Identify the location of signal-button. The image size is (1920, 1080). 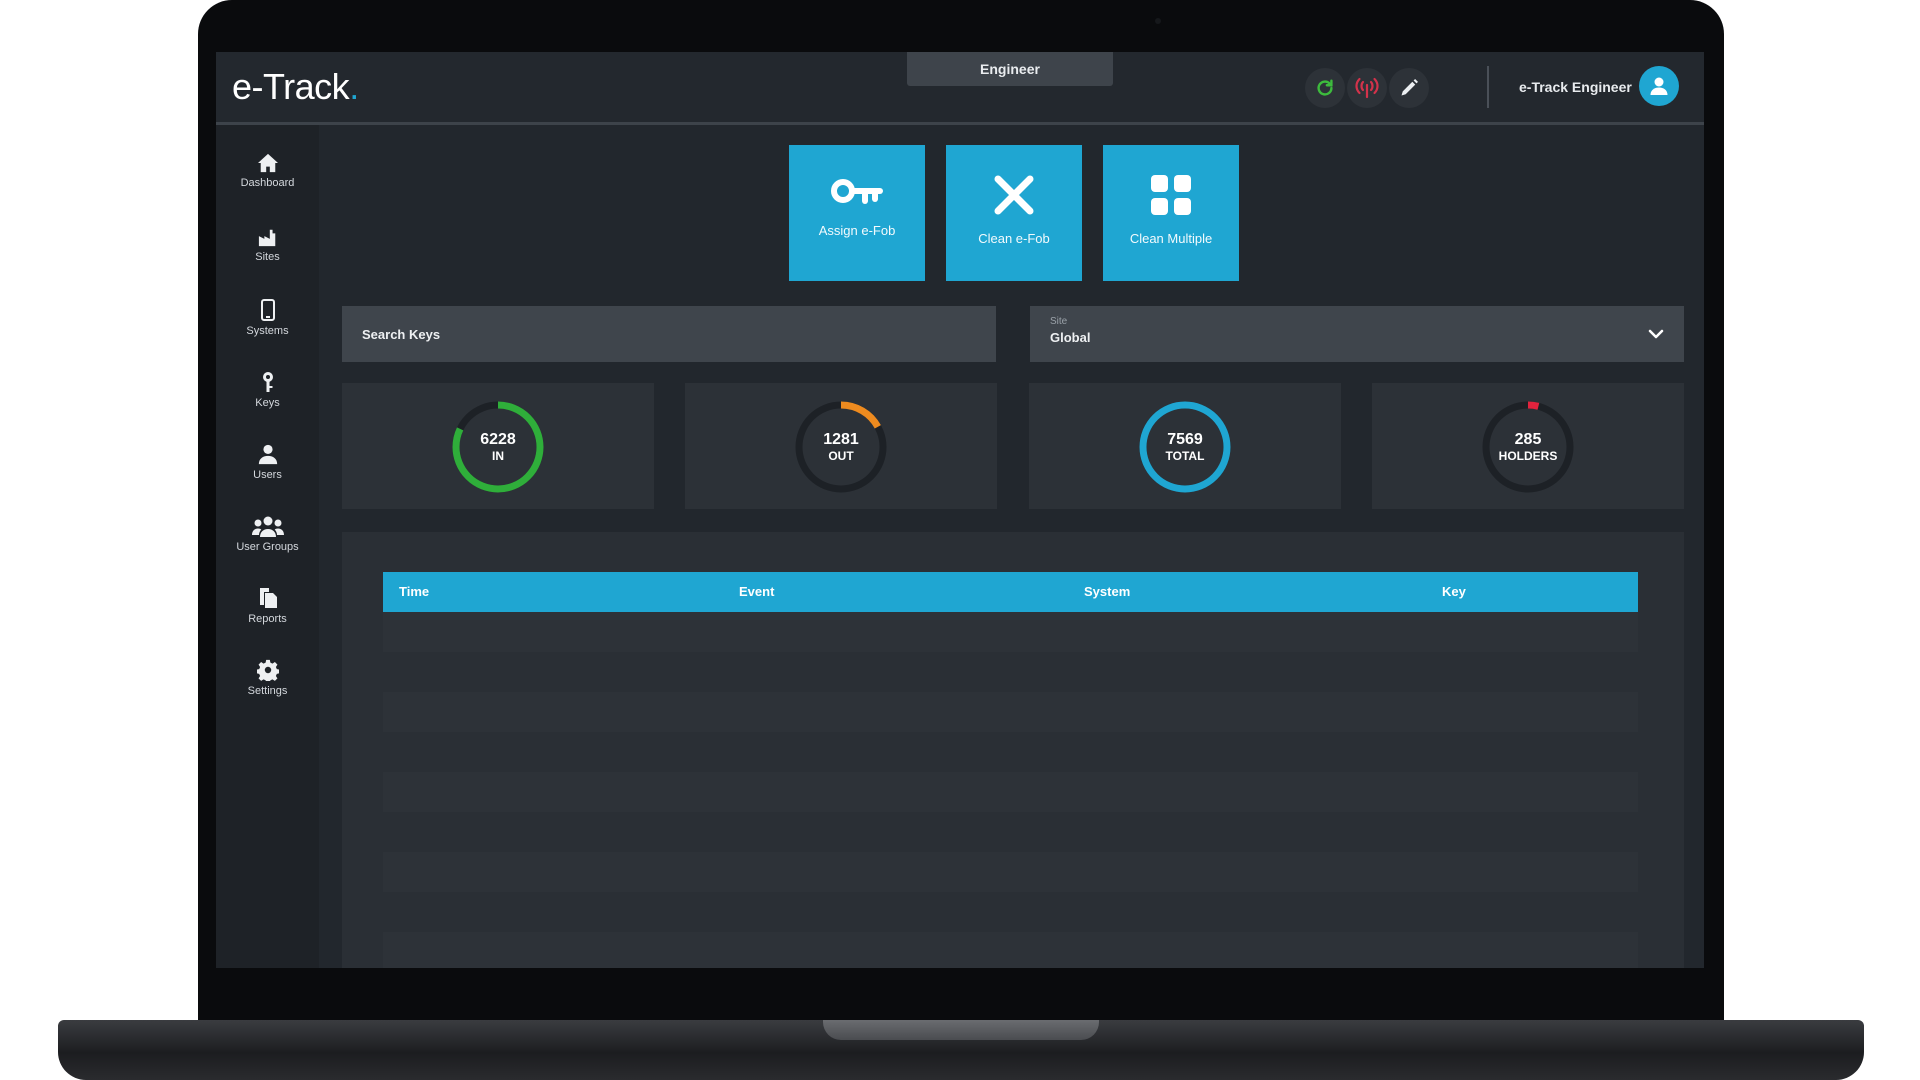
(1367, 88).